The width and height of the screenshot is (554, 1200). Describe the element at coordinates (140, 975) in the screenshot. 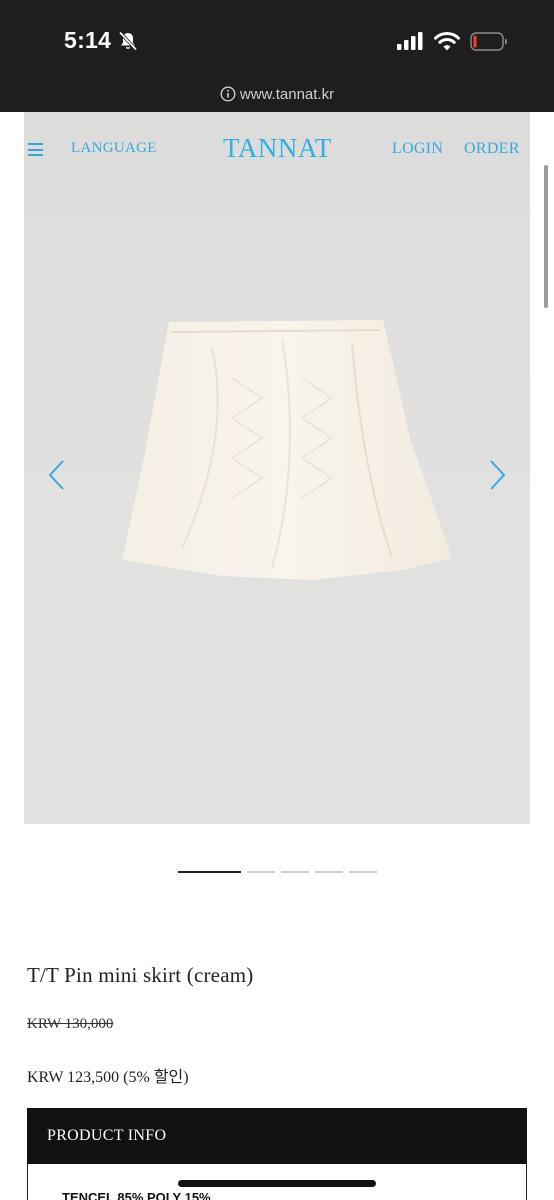

I see `product-title: T/T Pin mini skirt (cream)` at that location.